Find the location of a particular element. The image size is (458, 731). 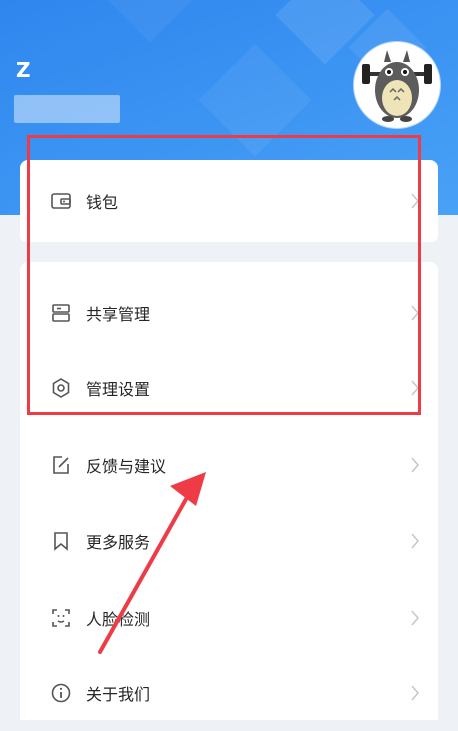

menu-item-more-services: 更多服务 is located at coordinates (229, 541).